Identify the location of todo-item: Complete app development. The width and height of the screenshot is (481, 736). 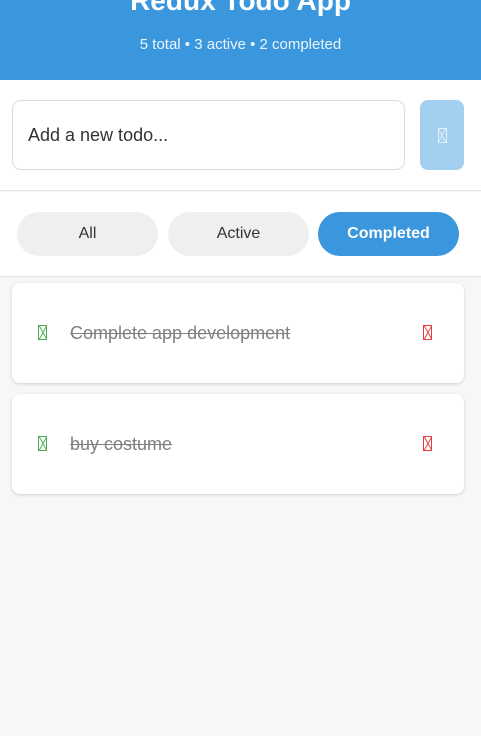
(238, 333).